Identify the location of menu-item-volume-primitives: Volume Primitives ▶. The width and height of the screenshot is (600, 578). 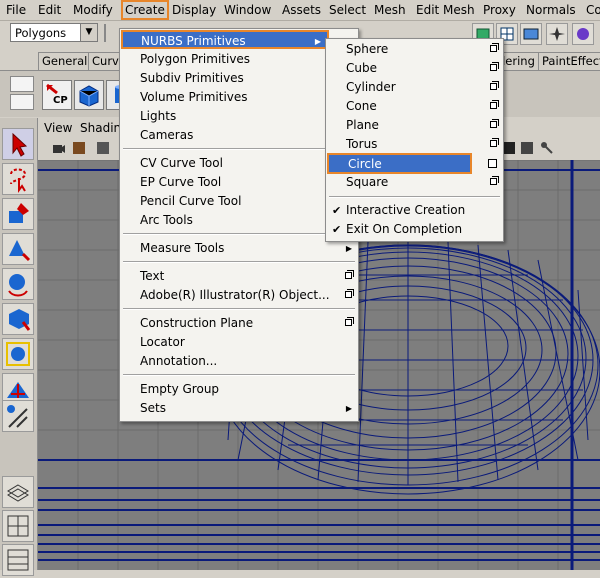
(239, 97).